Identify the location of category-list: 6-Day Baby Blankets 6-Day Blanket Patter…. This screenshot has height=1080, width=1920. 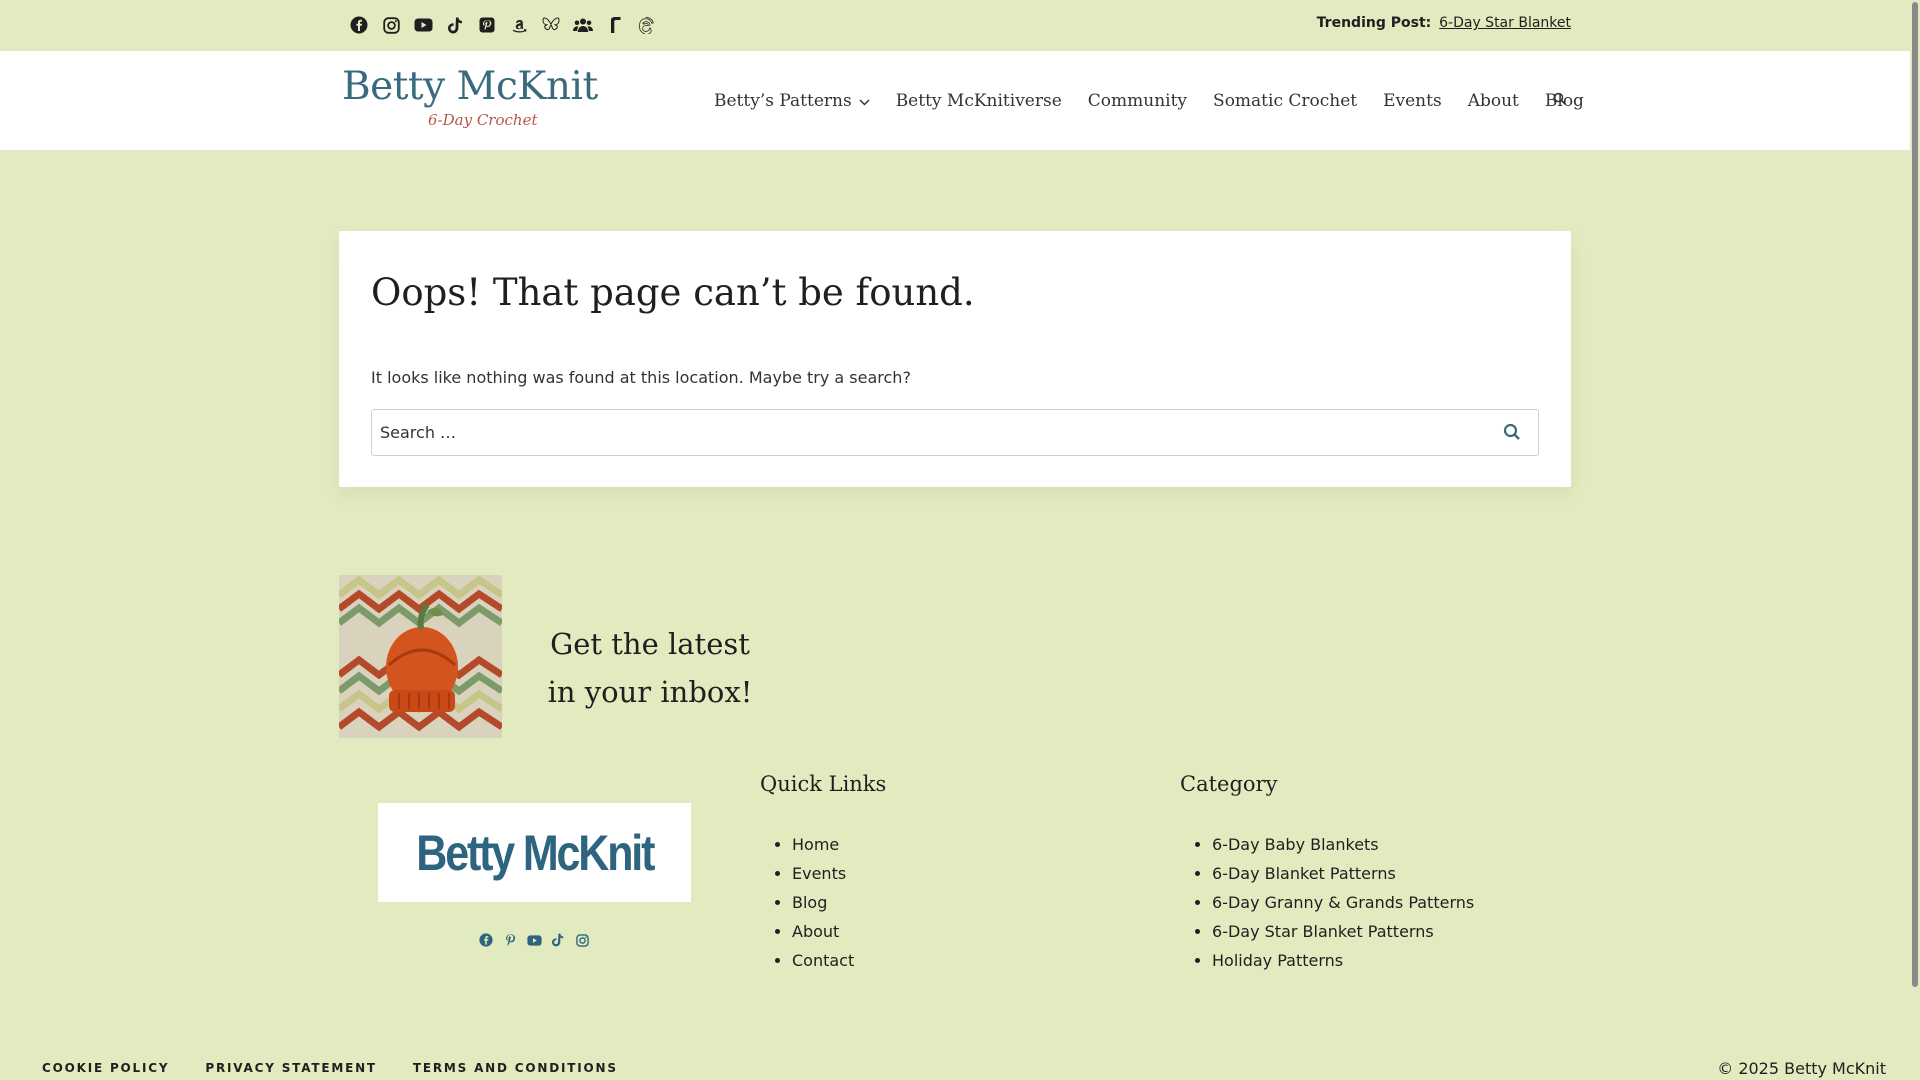
(1327, 902).